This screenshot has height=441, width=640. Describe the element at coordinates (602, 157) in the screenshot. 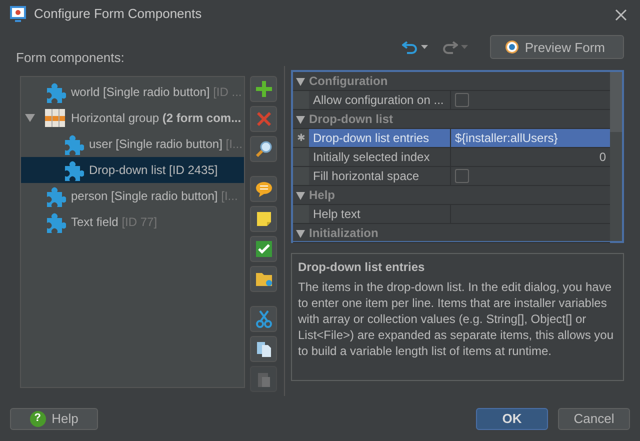

I see `property-value: 0` at that location.